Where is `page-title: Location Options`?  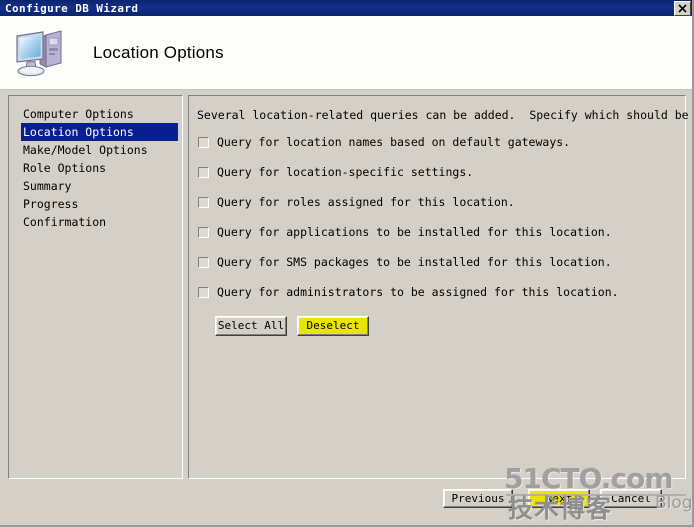 page-title: Location Options is located at coordinates (158, 52).